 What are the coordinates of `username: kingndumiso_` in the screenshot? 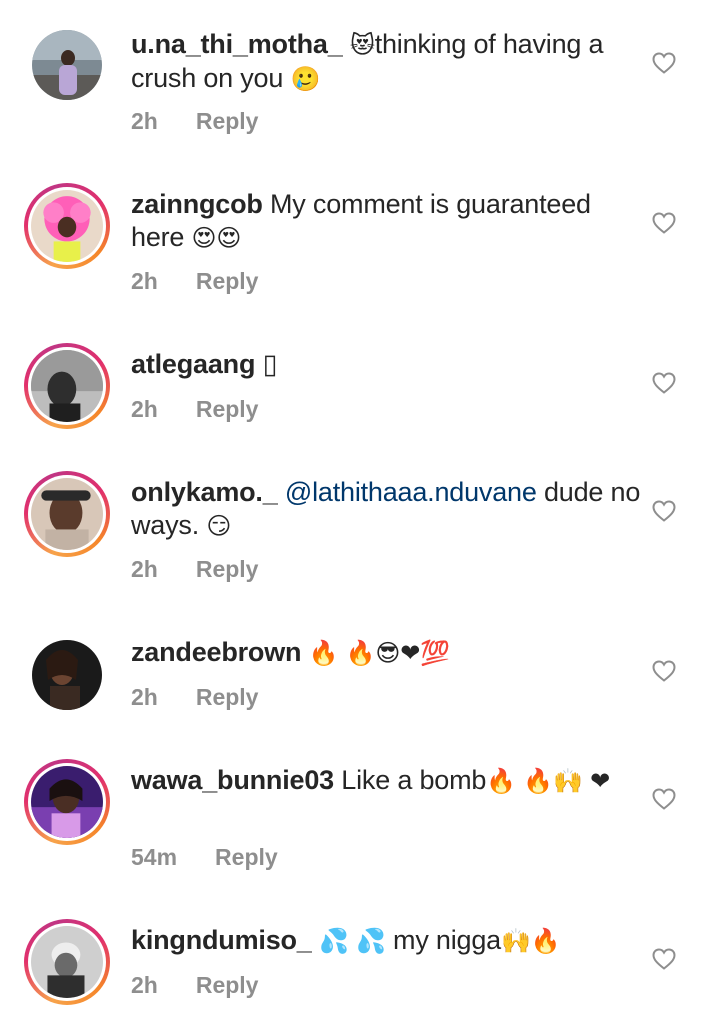 It's located at (221, 940).